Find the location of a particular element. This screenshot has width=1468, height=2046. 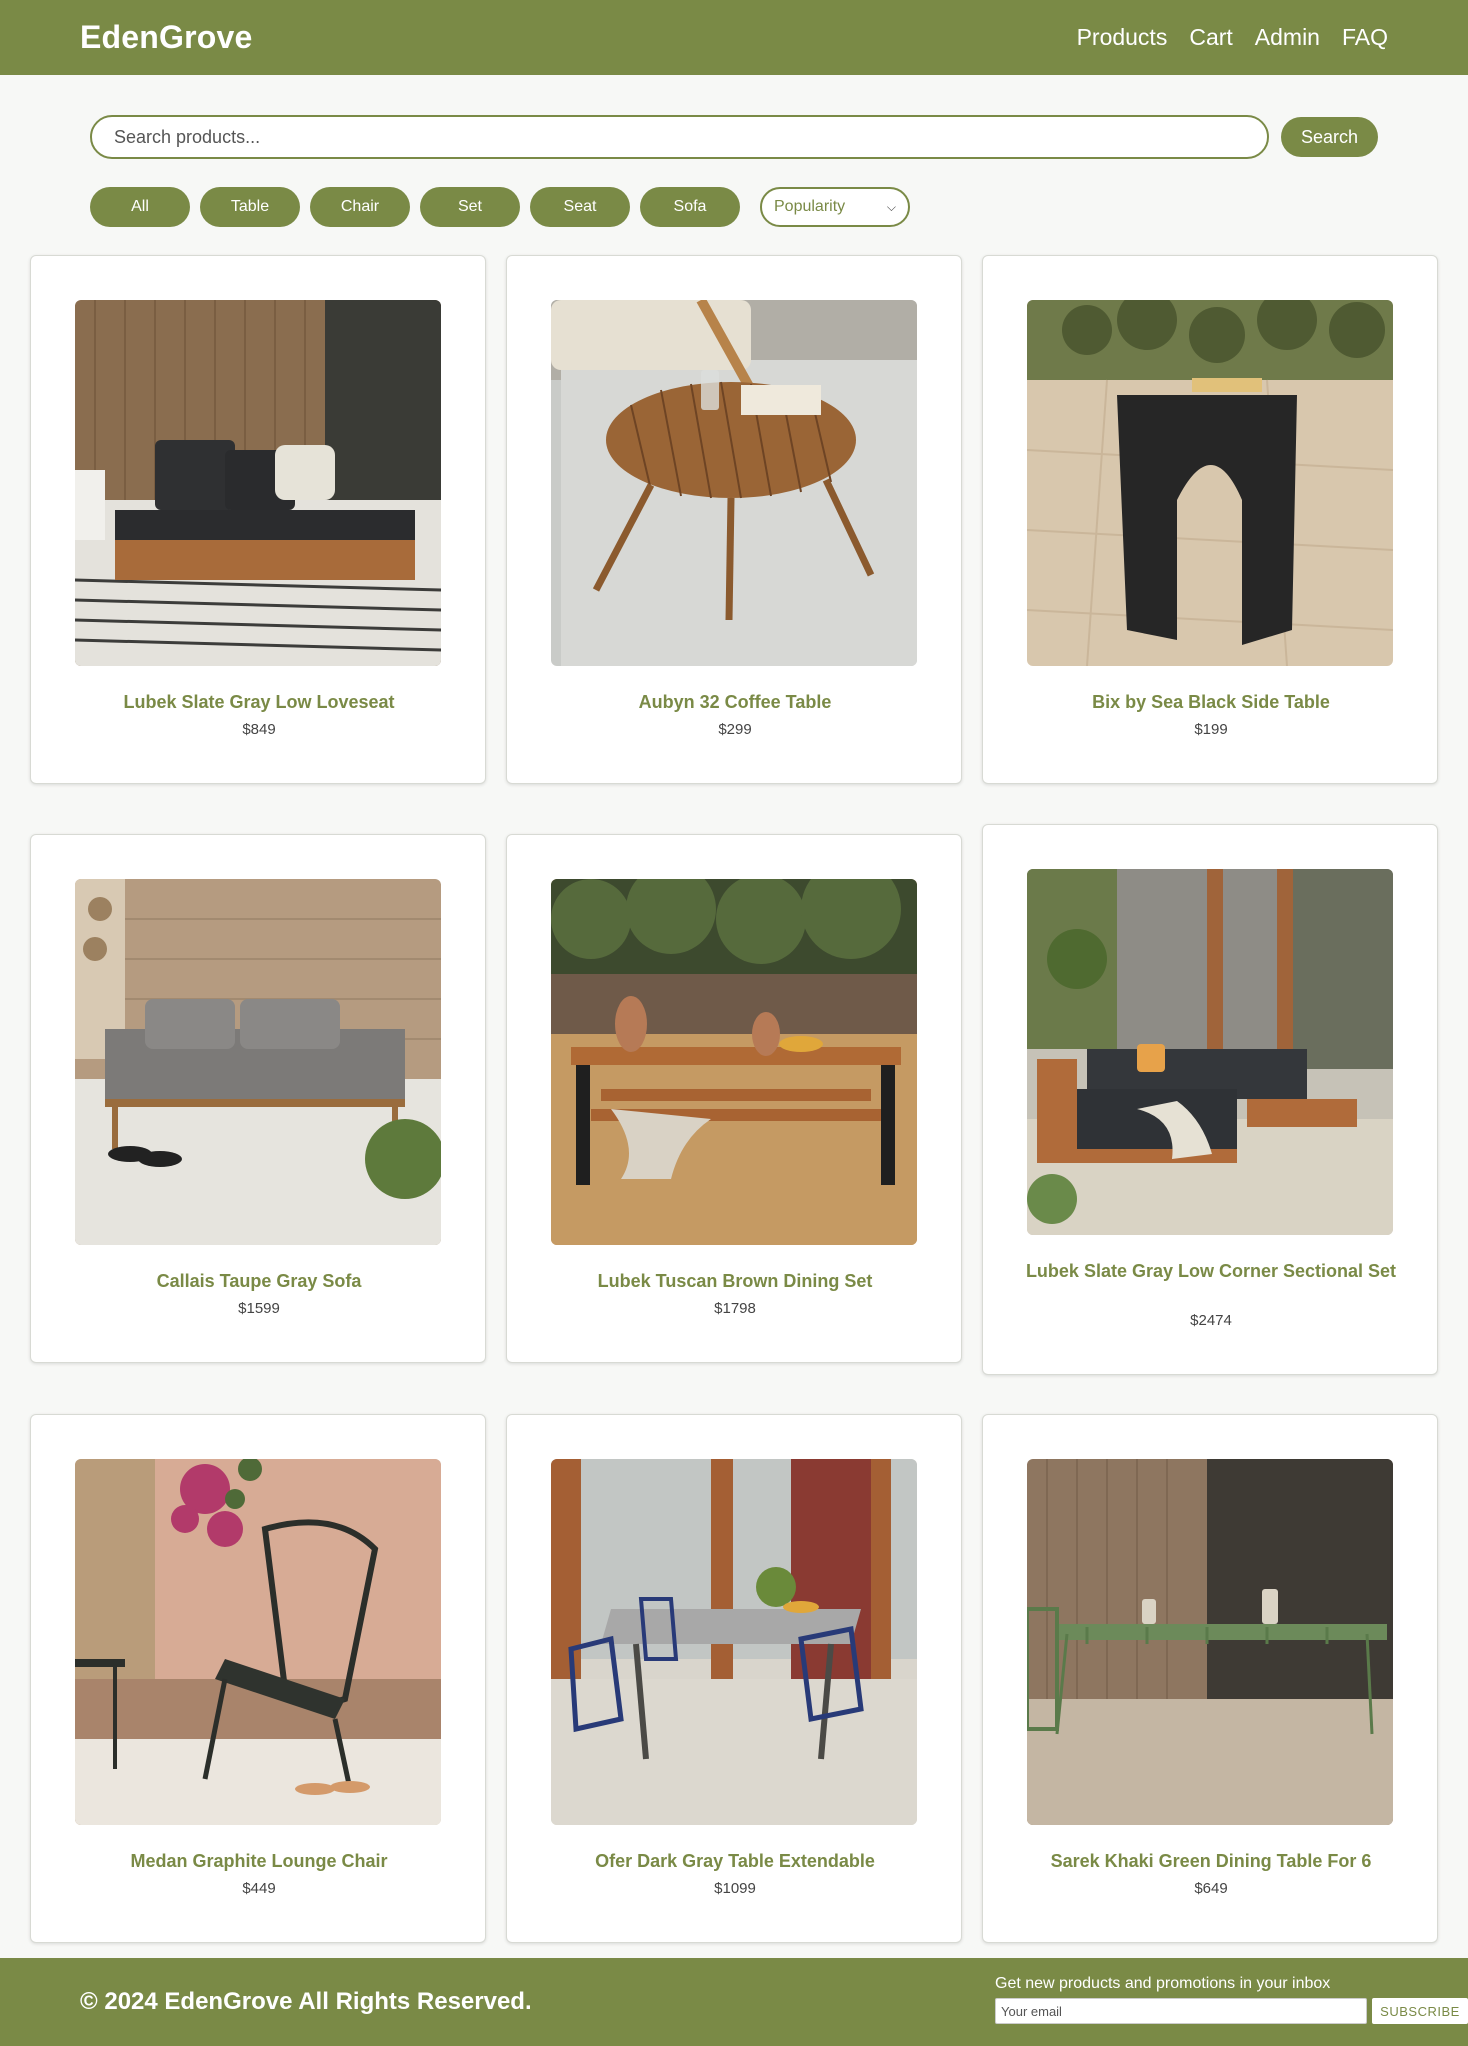

main-nav: Products Cart Admin FAQ is located at coordinates (1232, 37).